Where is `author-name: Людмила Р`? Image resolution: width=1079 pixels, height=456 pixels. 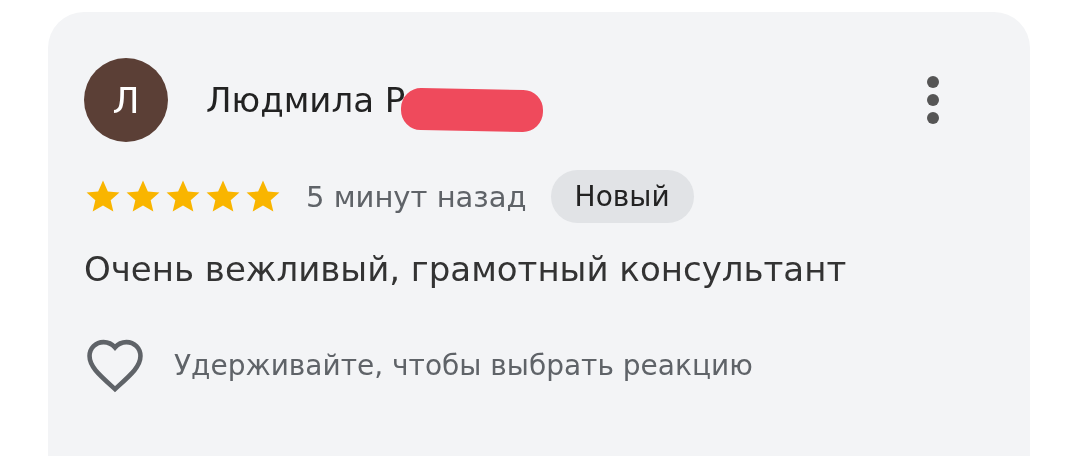
author-name: Людмила Р is located at coordinates (306, 100).